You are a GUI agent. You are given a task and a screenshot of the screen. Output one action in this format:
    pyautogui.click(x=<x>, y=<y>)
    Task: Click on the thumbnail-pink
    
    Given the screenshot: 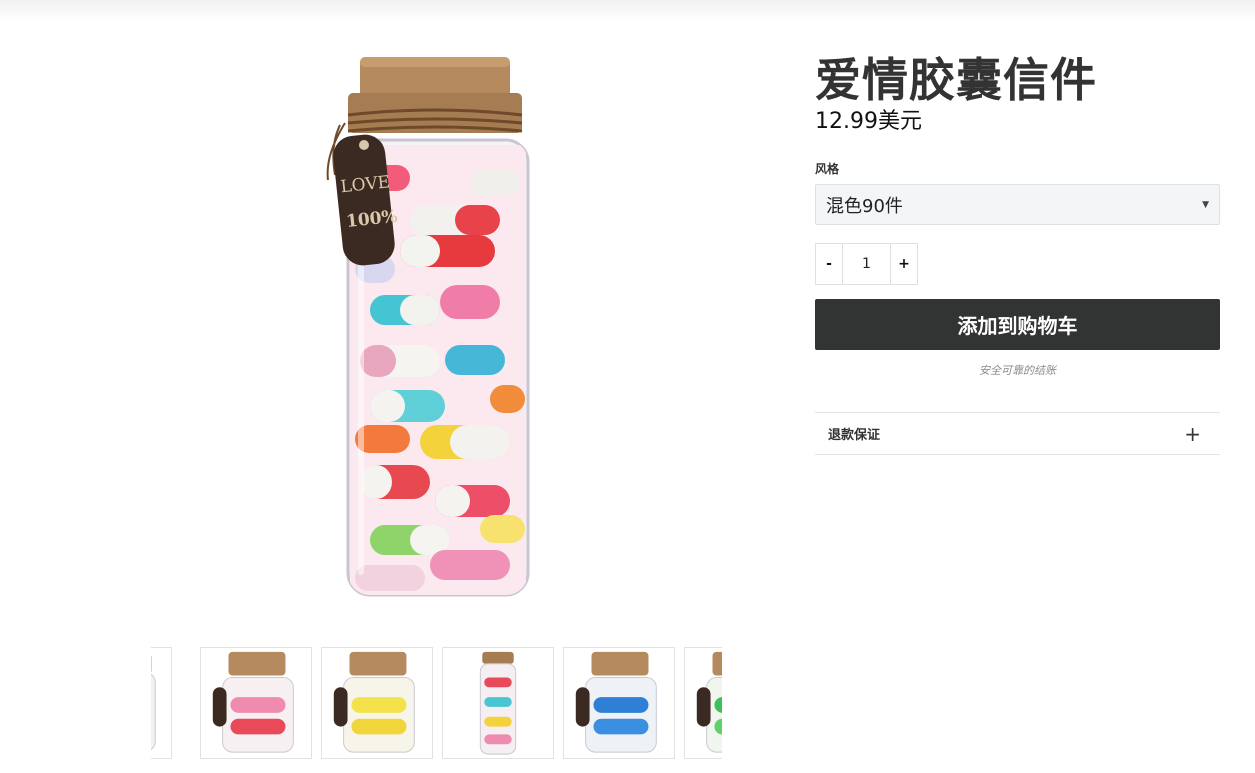 What is the action you would take?
    pyautogui.click(x=256, y=703)
    